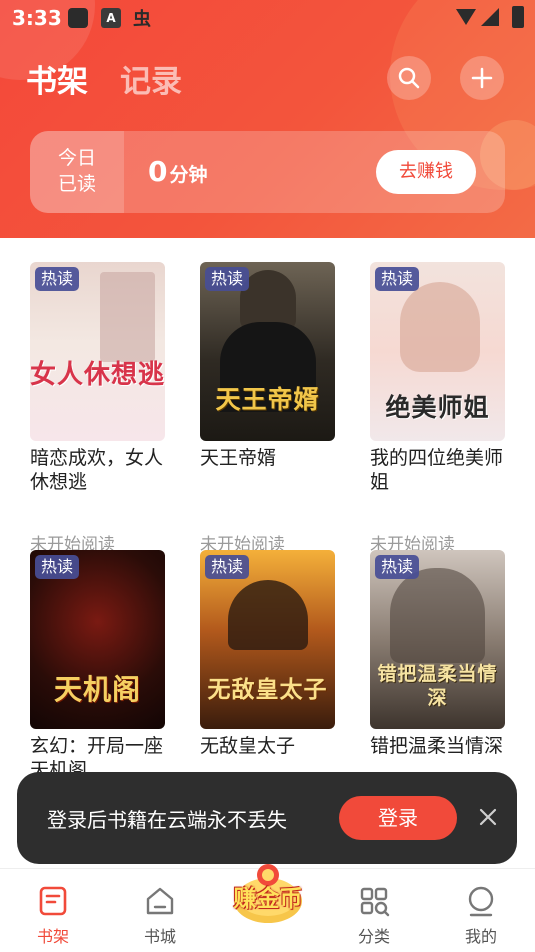 The height and width of the screenshot is (952, 535). Describe the element at coordinates (52, 936) in the screenshot. I see `nav-label: 书架` at that location.